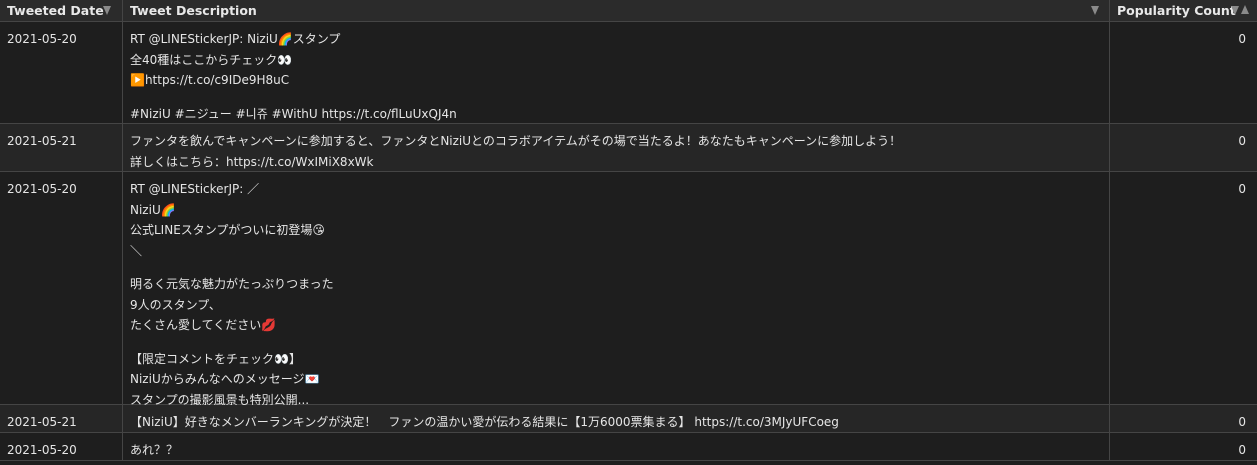 This screenshot has width=1257, height=465. Describe the element at coordinates (1245, 9) in the screenshot. I see `sort-ascending-icon` at that location.